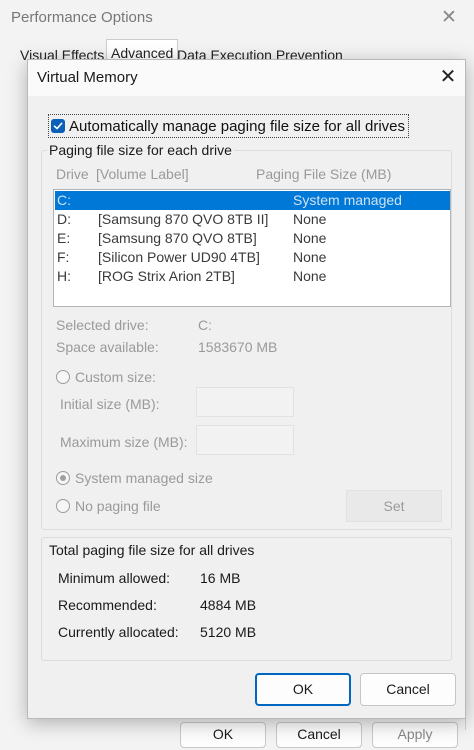  What do you see at coordinates (102, 325) in the screenshot?
I see `selected-drive-label: Selected drive:` at bounding box center [102, 325].